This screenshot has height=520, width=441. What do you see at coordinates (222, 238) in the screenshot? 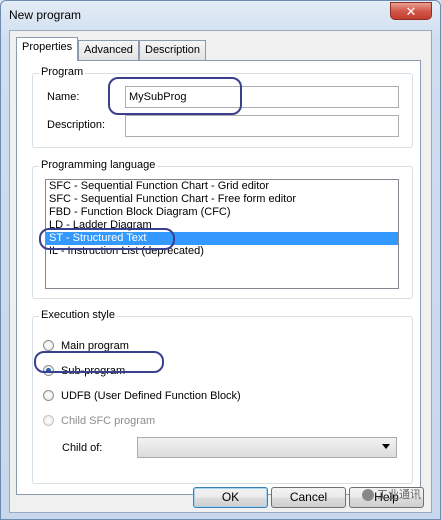
I see `list-item-selected: ST - Structured Text` at bounding box center [222, 238].